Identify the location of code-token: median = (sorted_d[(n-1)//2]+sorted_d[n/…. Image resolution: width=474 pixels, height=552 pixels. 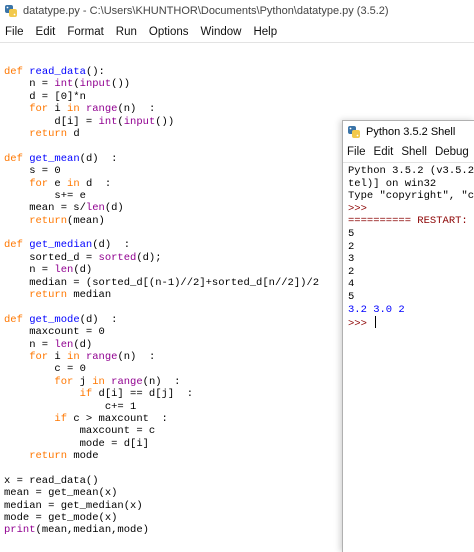
(162, 282).